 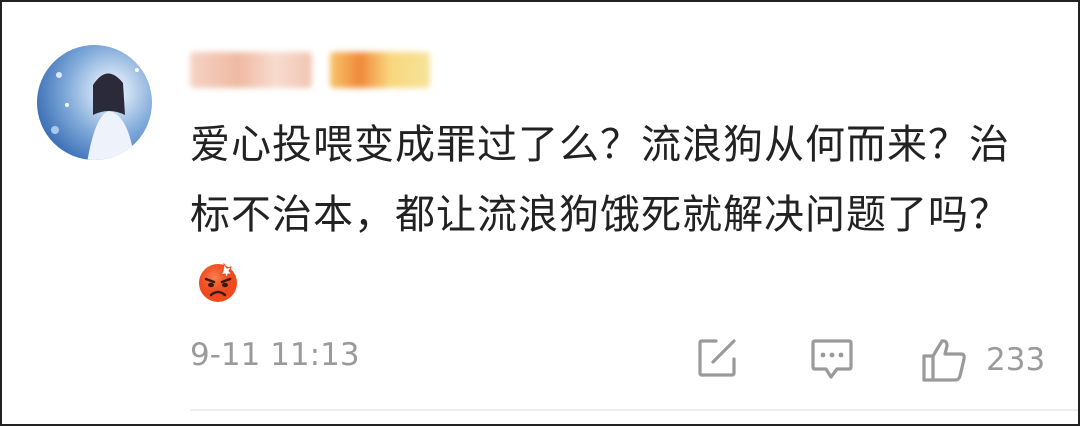 I want to click on like-count: 233, so click(x=1016, y=360).